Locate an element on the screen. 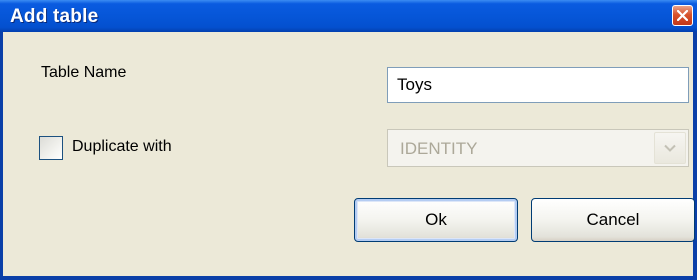 The height and width of the screenshot is (280, 697). close-icon is located at coordinates (682, 15).